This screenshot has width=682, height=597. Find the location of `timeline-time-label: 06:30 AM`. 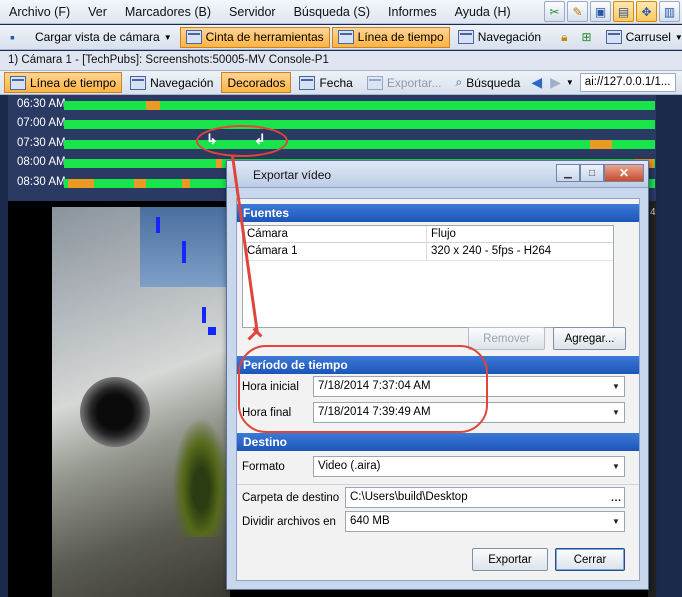

timeline-time-label: 06:30 AM is located at coordinates (41, 104).